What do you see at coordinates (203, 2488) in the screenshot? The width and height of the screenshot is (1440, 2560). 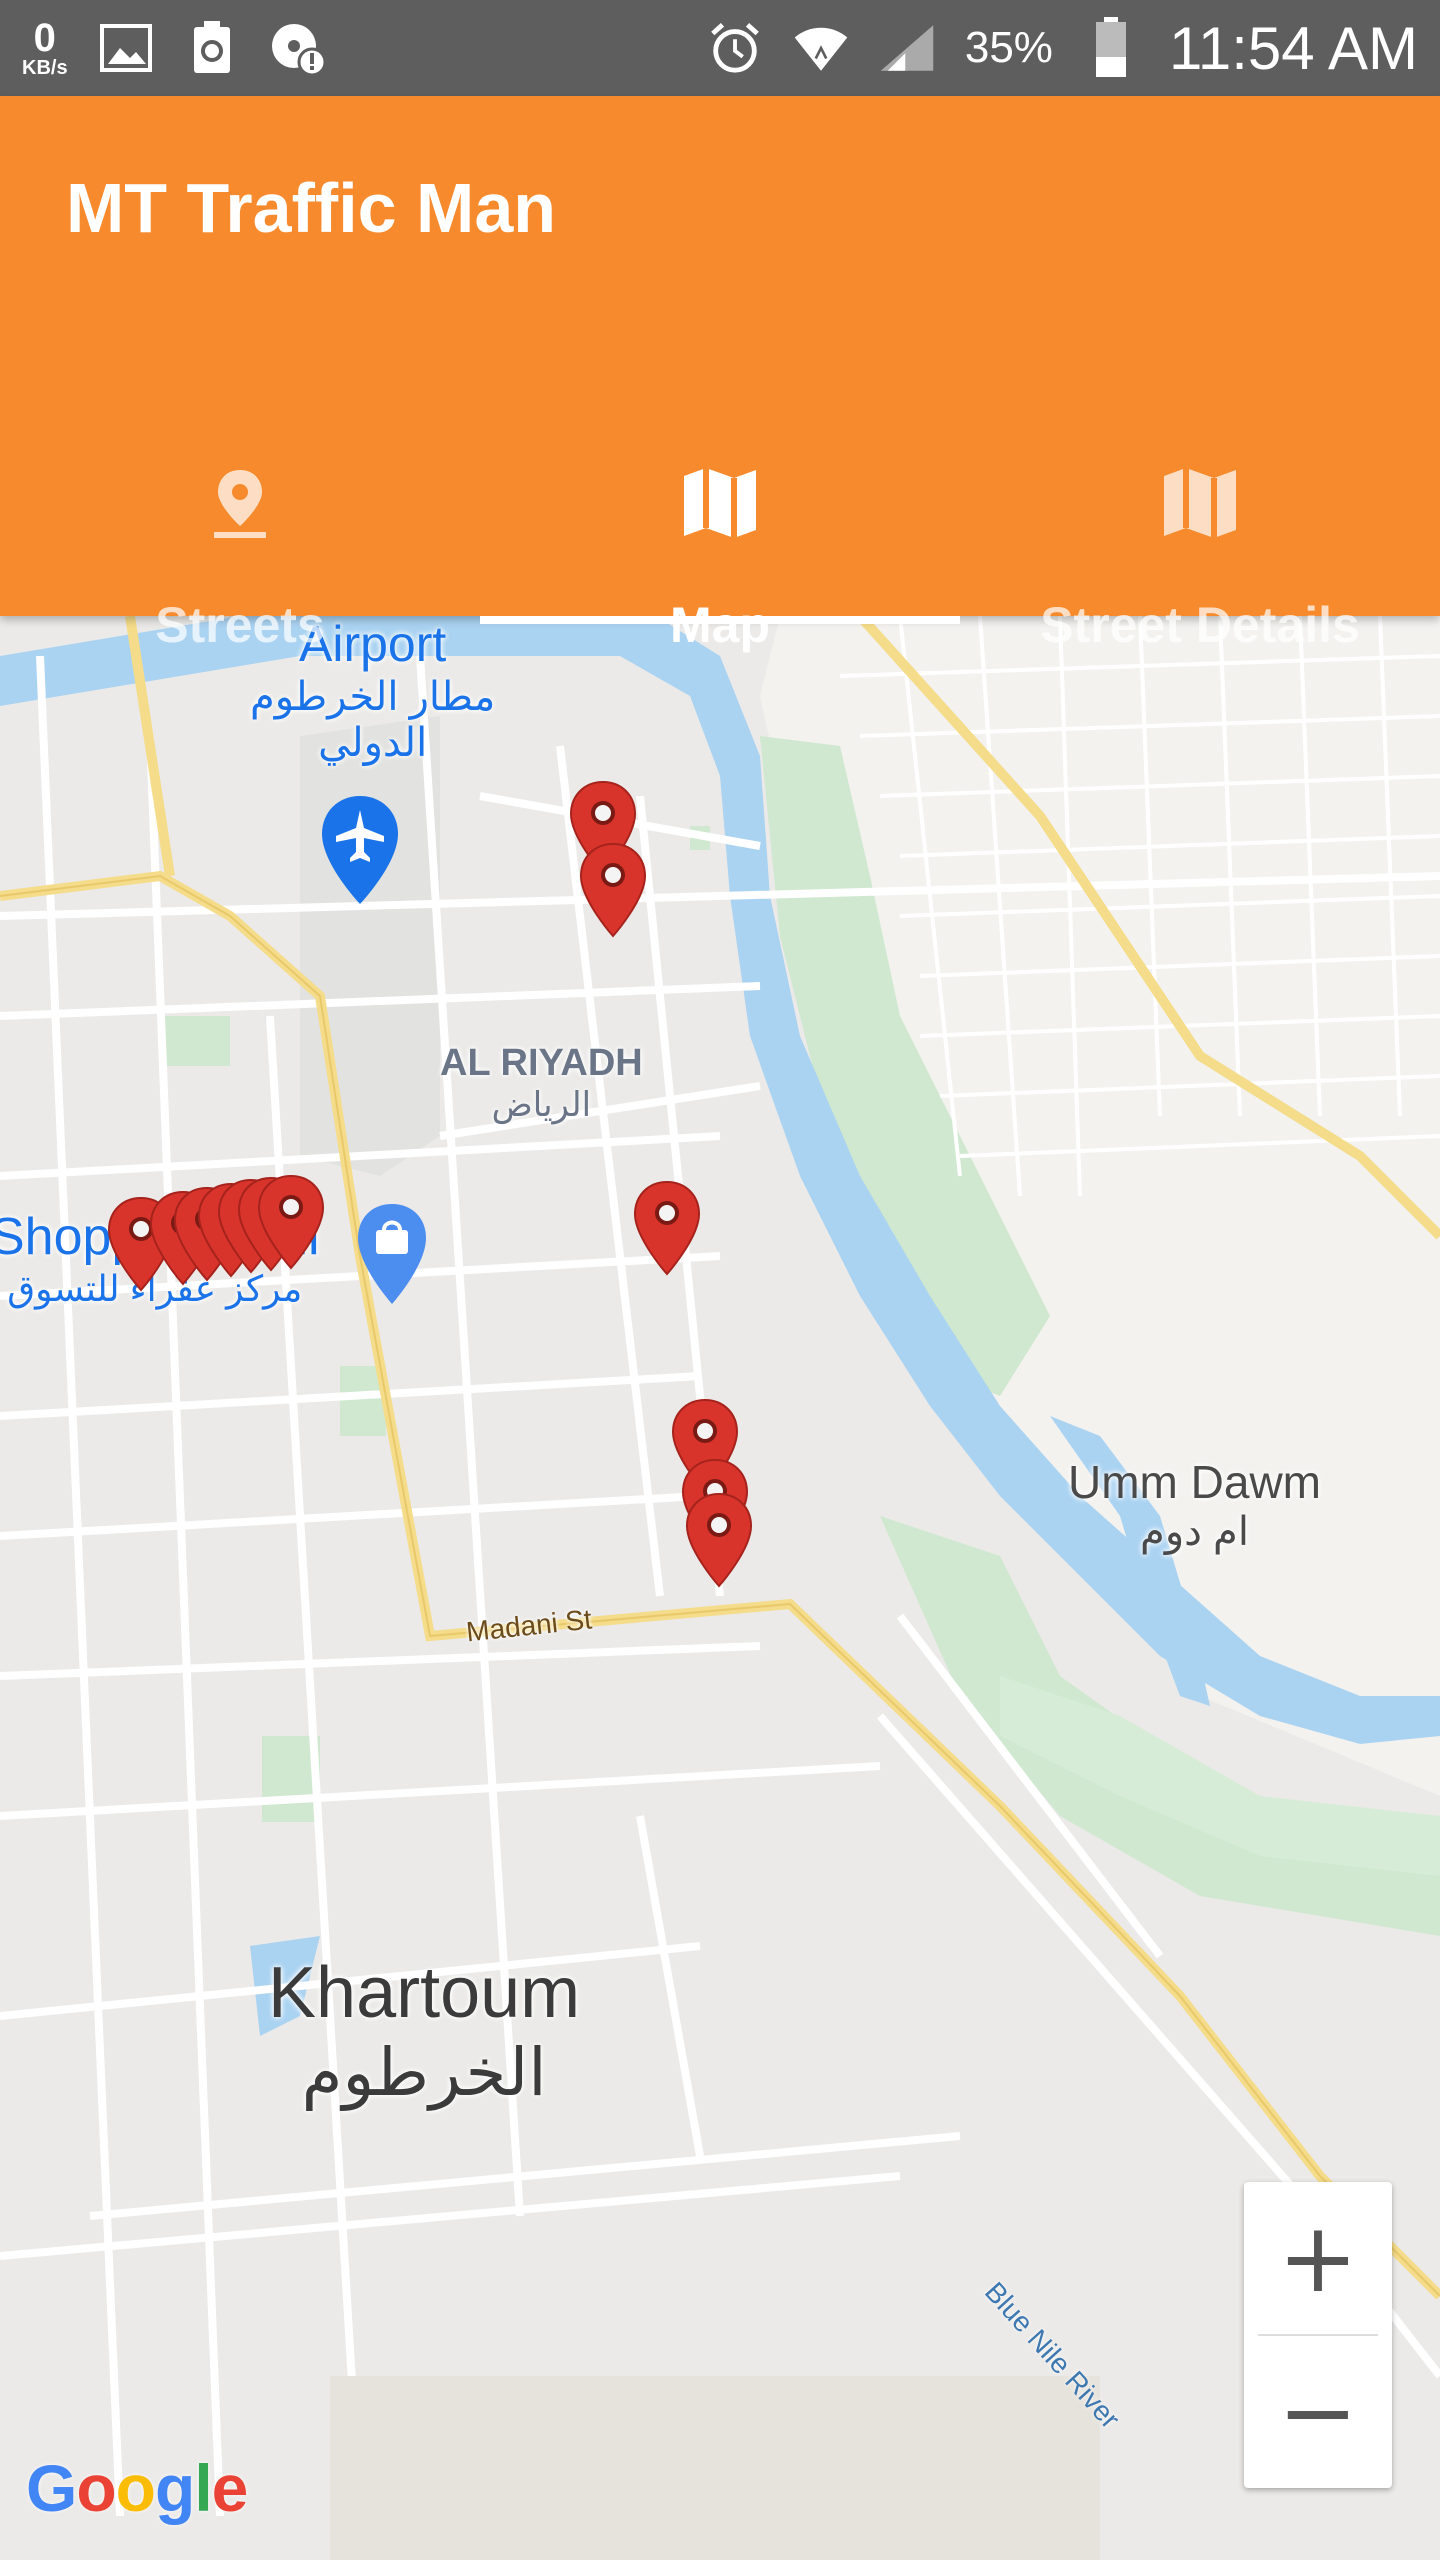 I see `google-logo-letter: l` at bounding box center [203, 2488].